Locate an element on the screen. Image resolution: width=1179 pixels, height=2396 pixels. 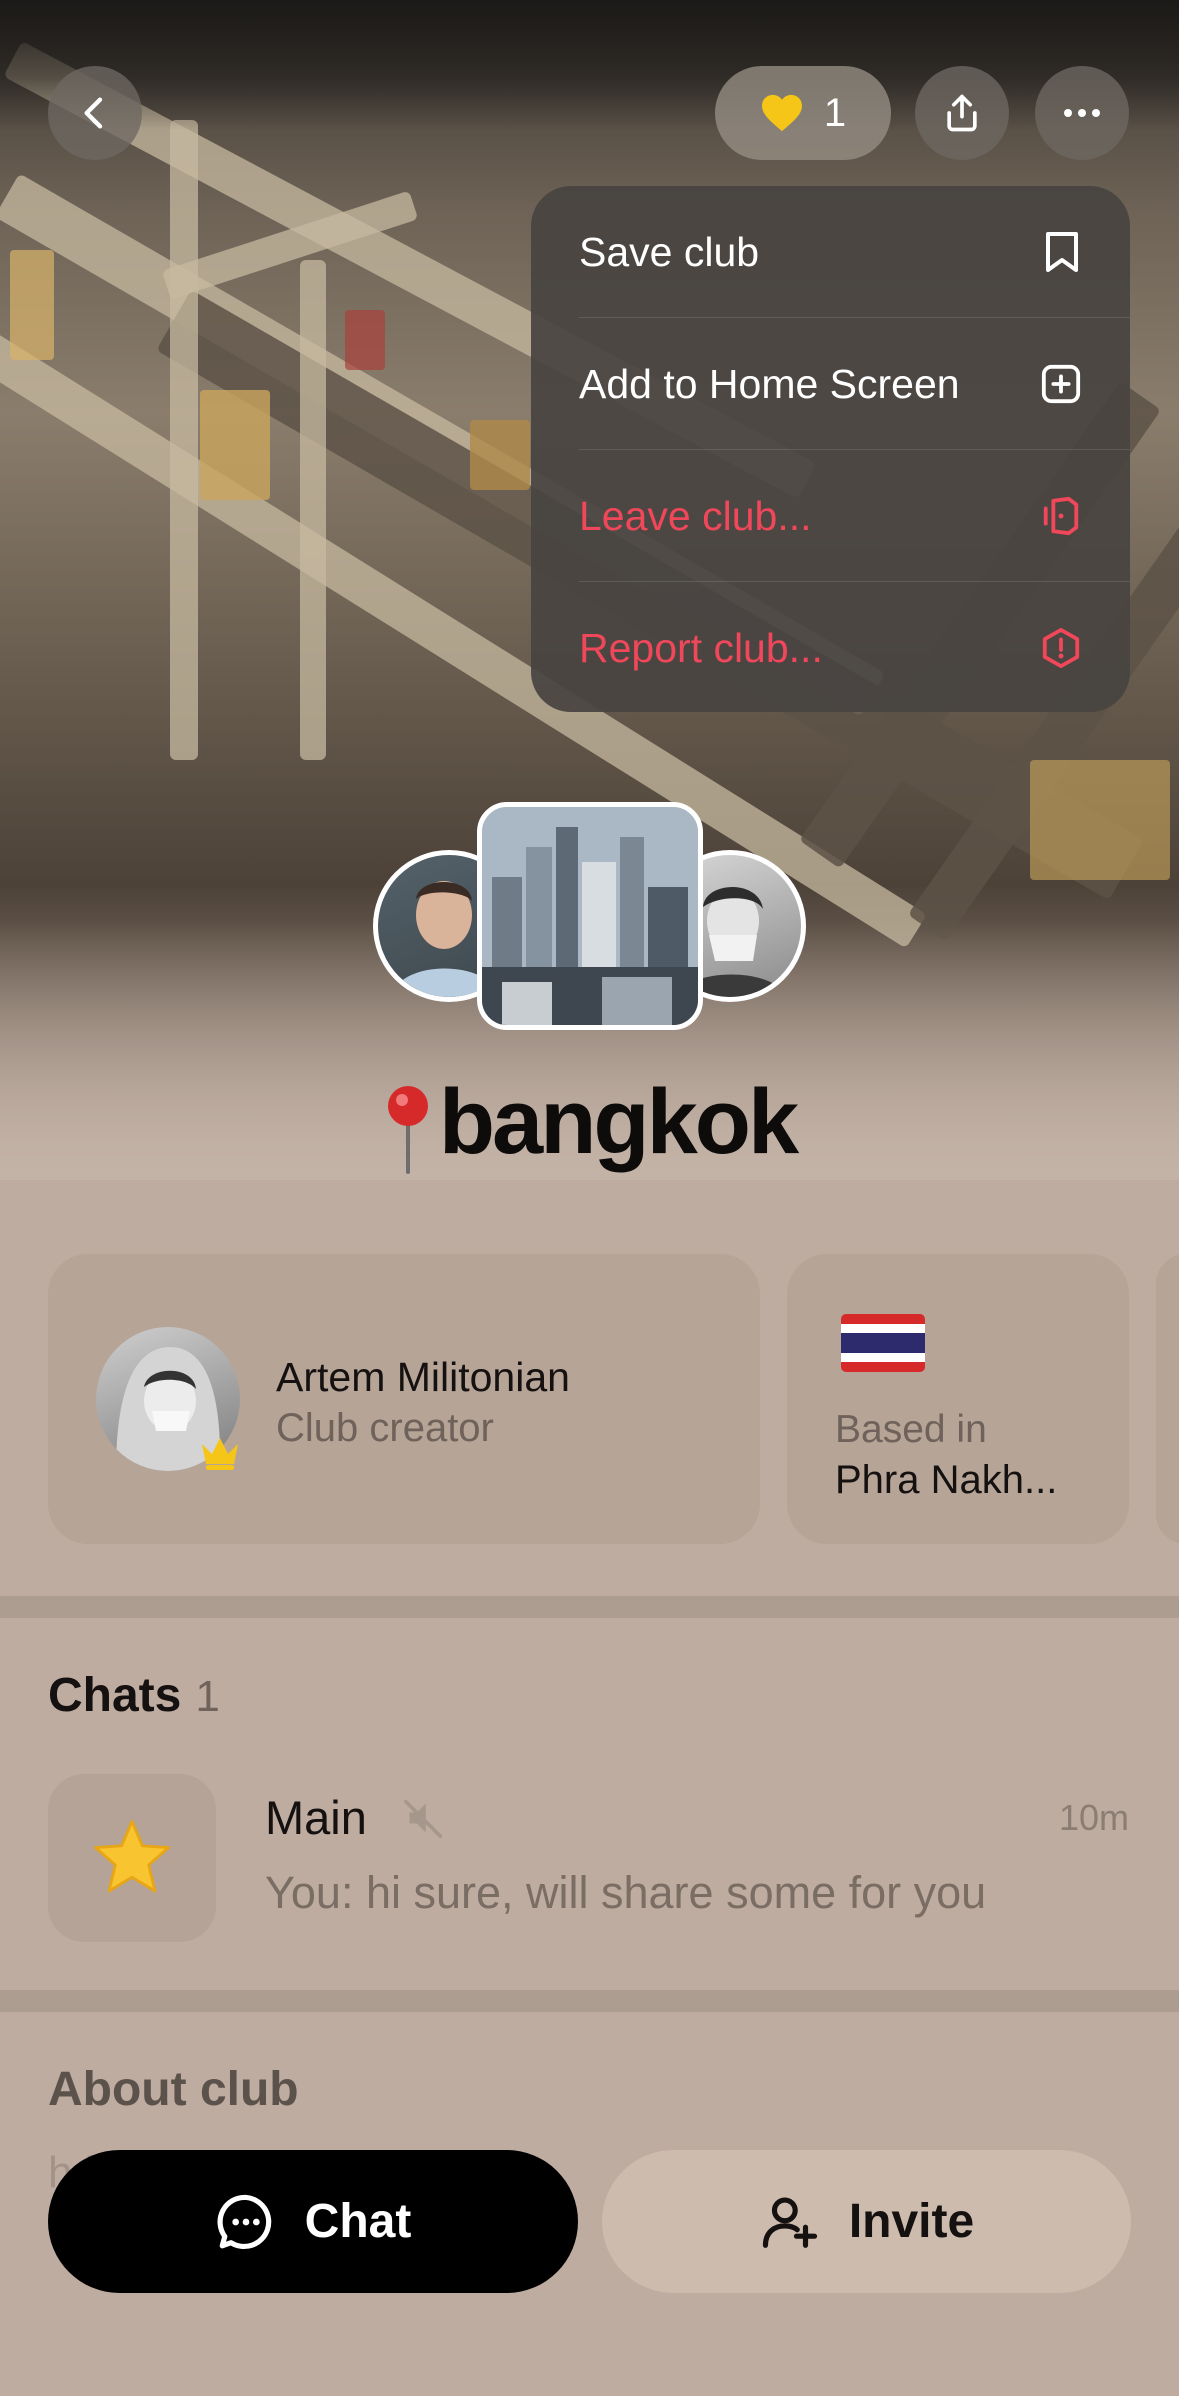
chevron-left-icon is located at coordinates (93, 113).